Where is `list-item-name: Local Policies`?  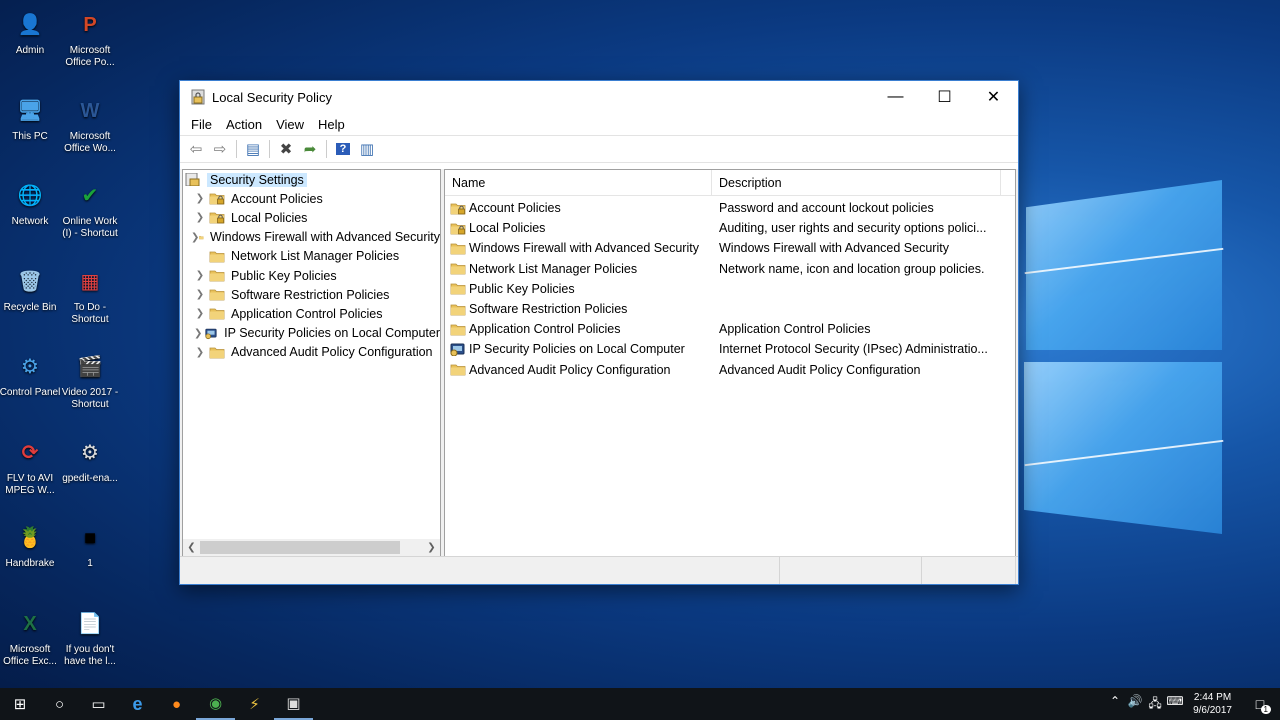
list-item-name: Local Policies is located at coordinates (507, 228).